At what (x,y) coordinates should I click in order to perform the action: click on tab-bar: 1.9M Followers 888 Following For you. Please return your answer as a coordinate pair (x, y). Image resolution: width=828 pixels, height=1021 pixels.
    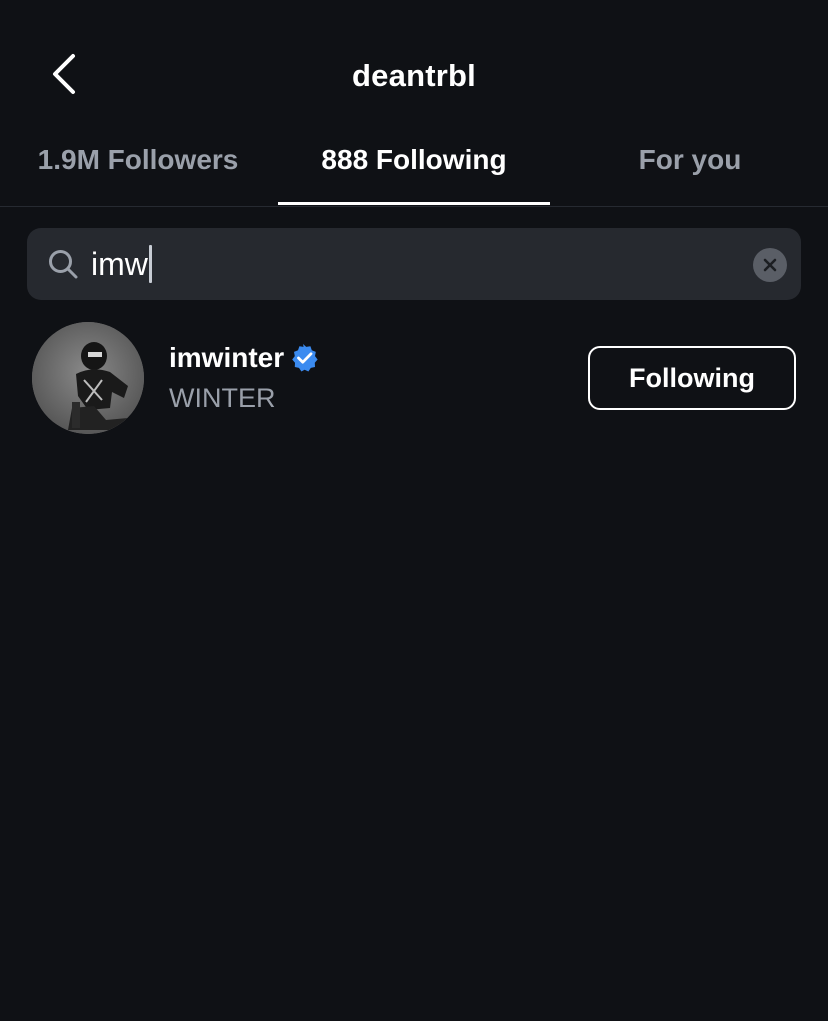
    Looking at the image, I should click on (414, 168).